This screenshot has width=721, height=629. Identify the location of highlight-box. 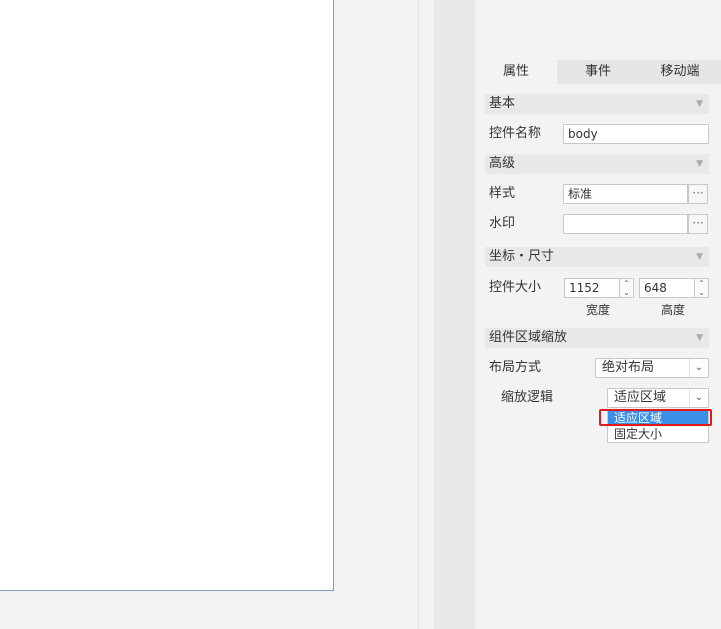
(655, 417).